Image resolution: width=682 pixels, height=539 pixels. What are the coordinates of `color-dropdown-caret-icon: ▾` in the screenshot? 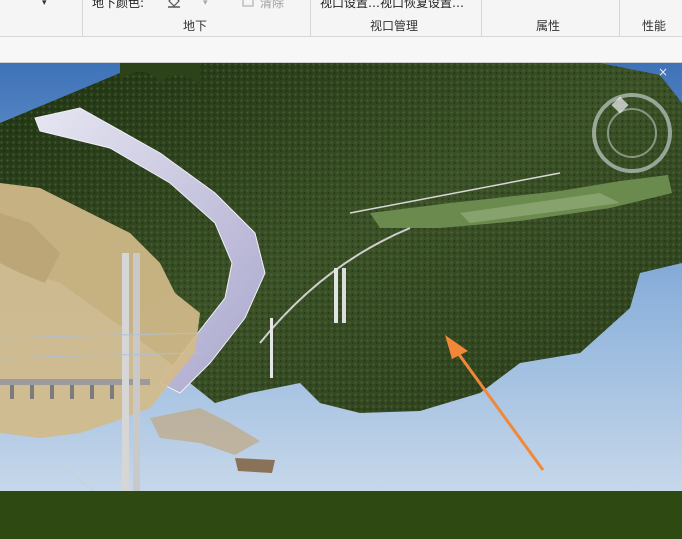 It's located at (205, 4).